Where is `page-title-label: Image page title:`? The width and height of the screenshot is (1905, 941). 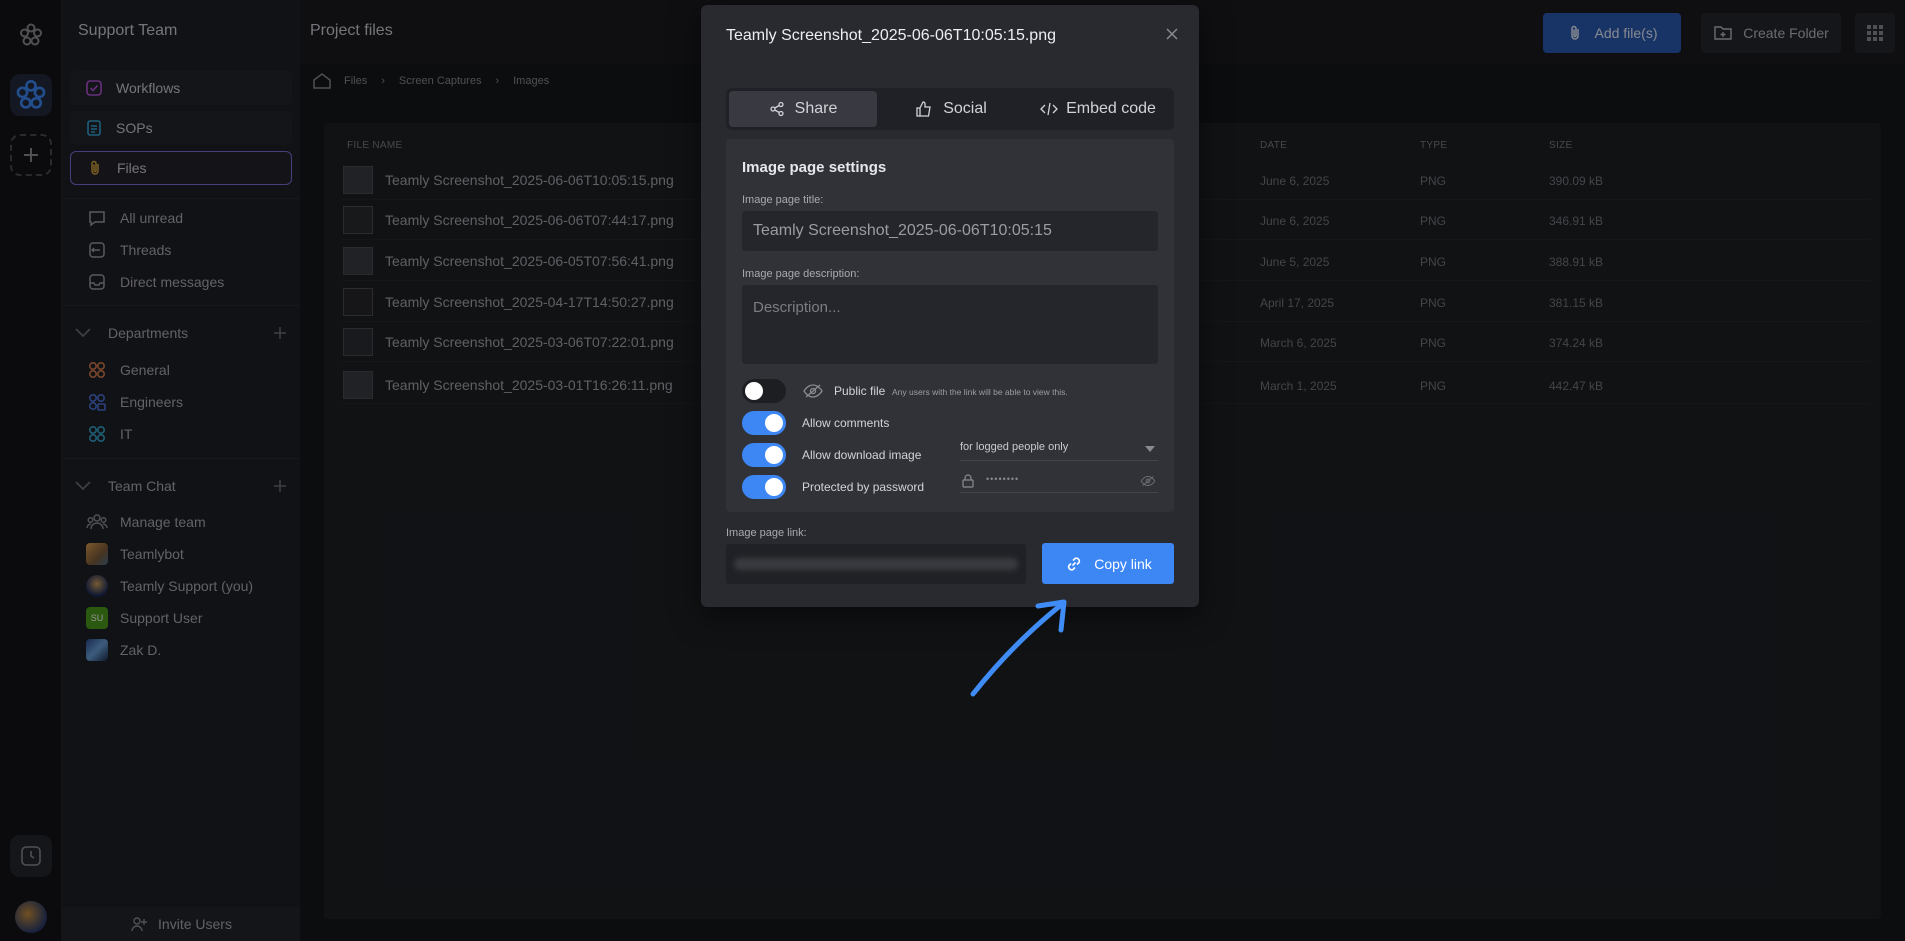
page-title-label: Image page title: is located at coordinates (783, 200).